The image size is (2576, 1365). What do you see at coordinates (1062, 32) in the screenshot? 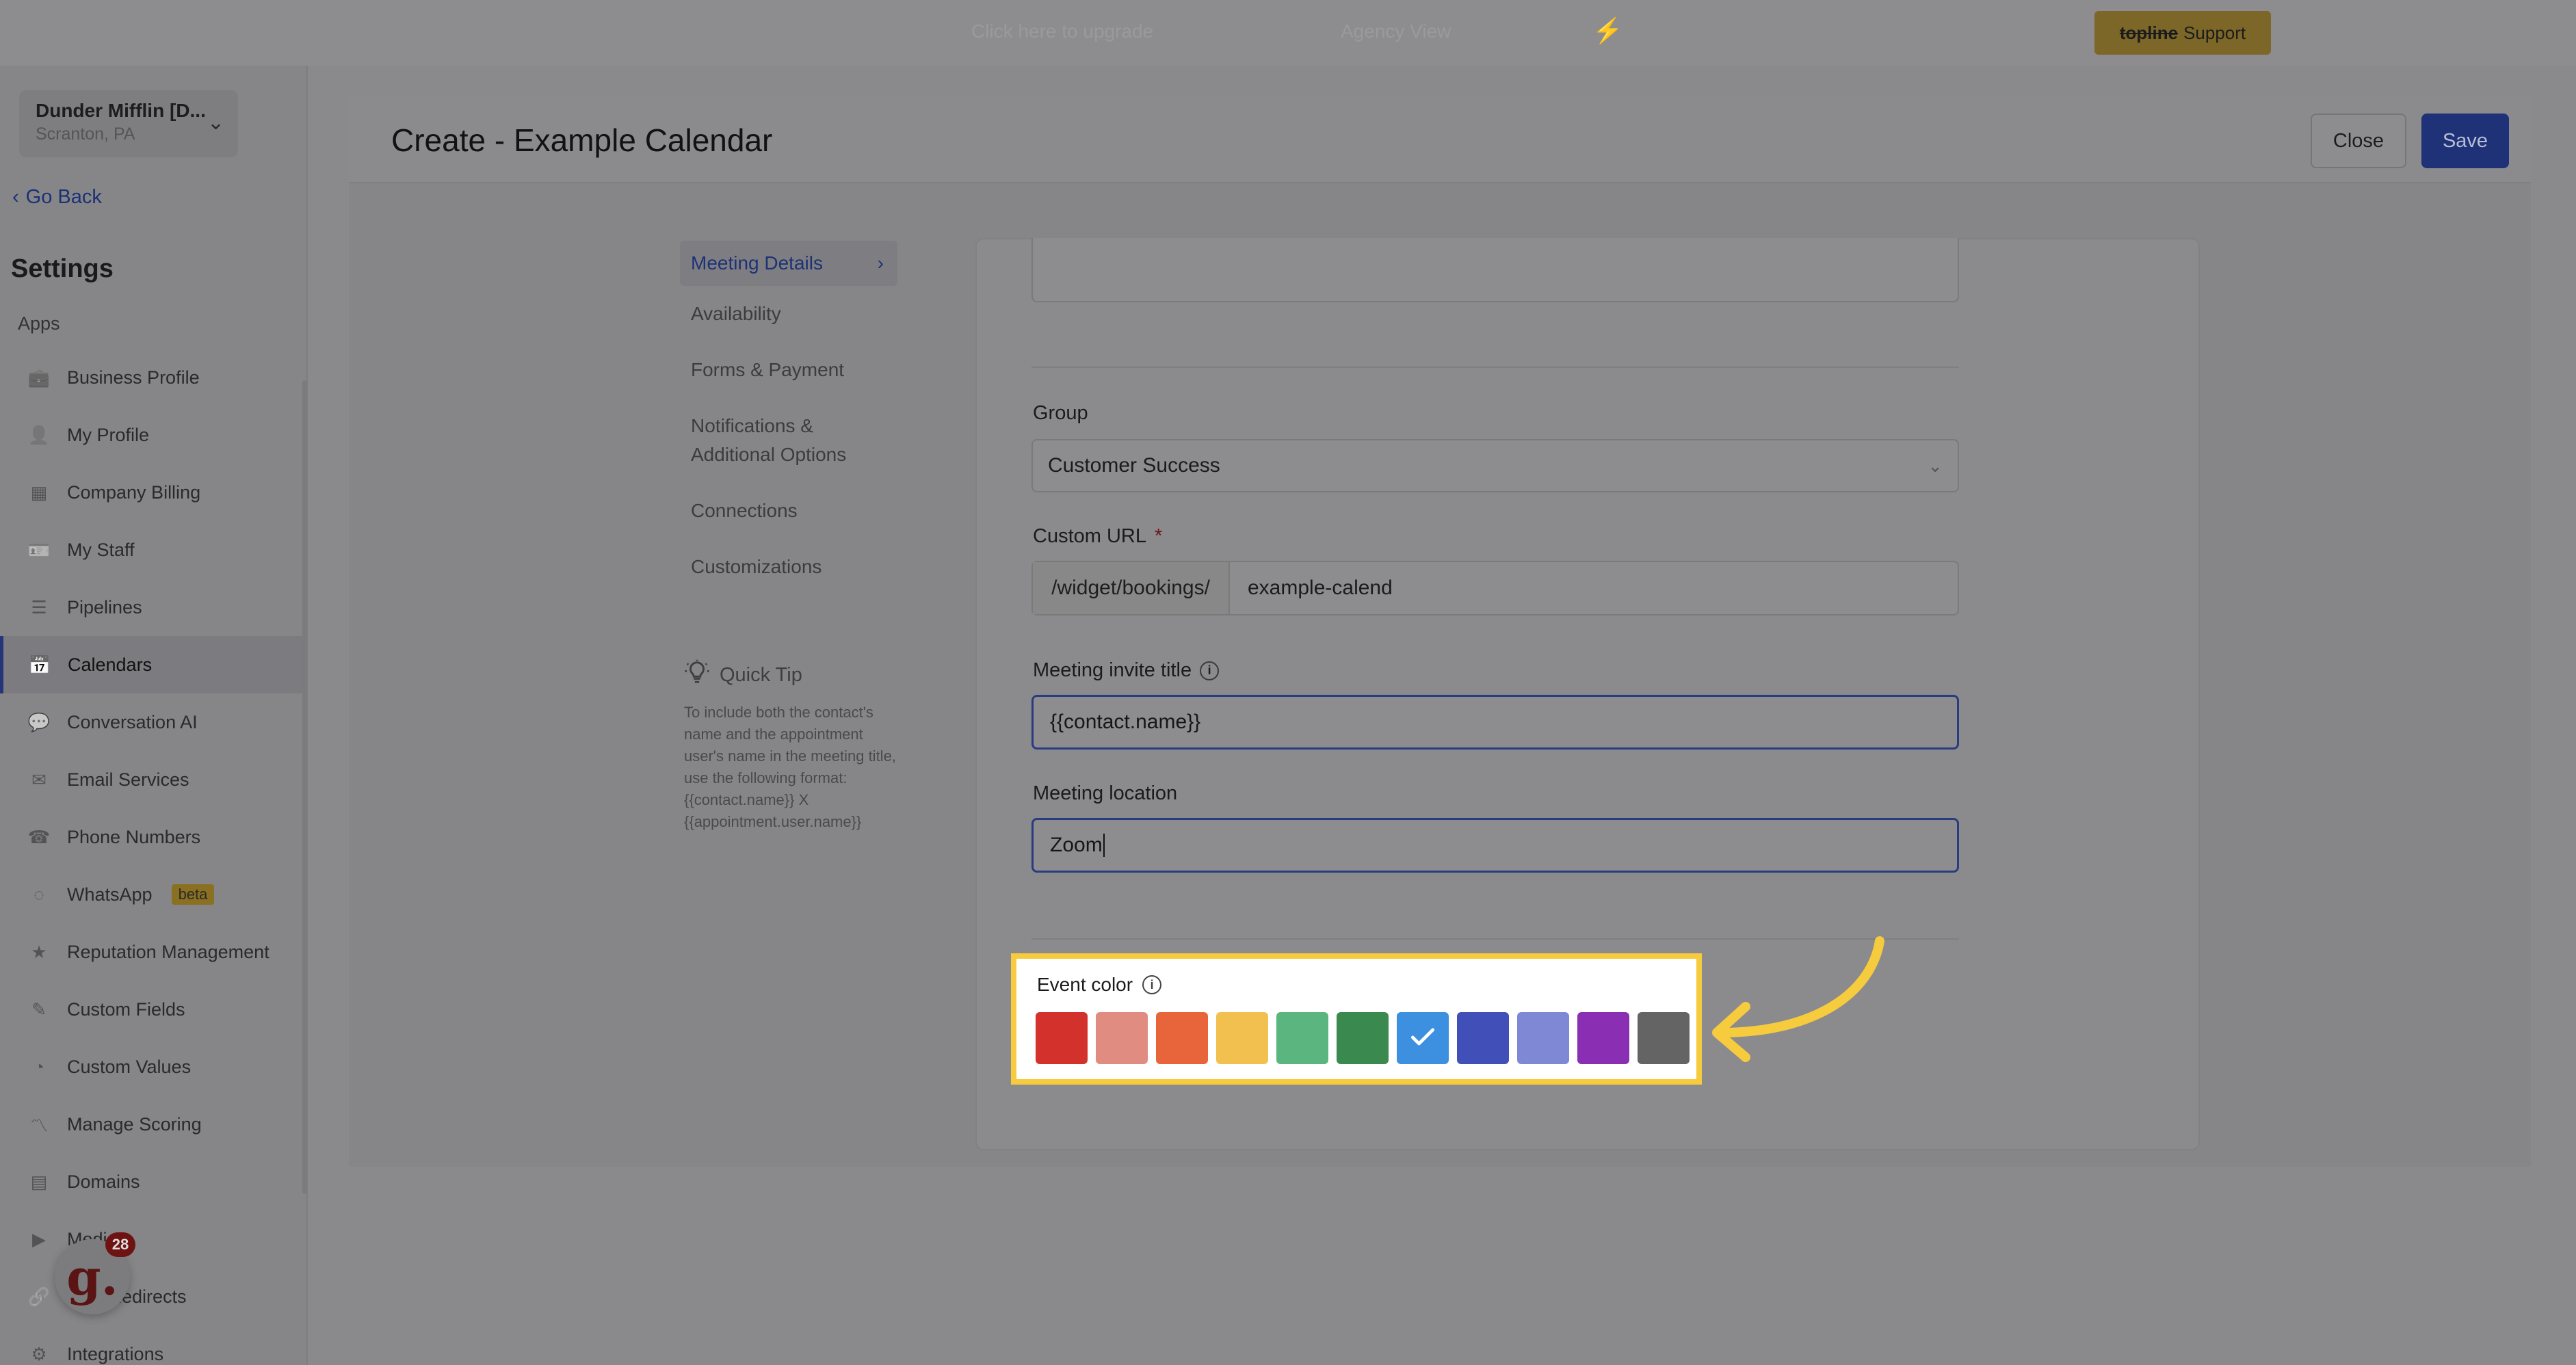
I see `upgrade-link: Click here to upgrade` at bounding box center [1062, 32].